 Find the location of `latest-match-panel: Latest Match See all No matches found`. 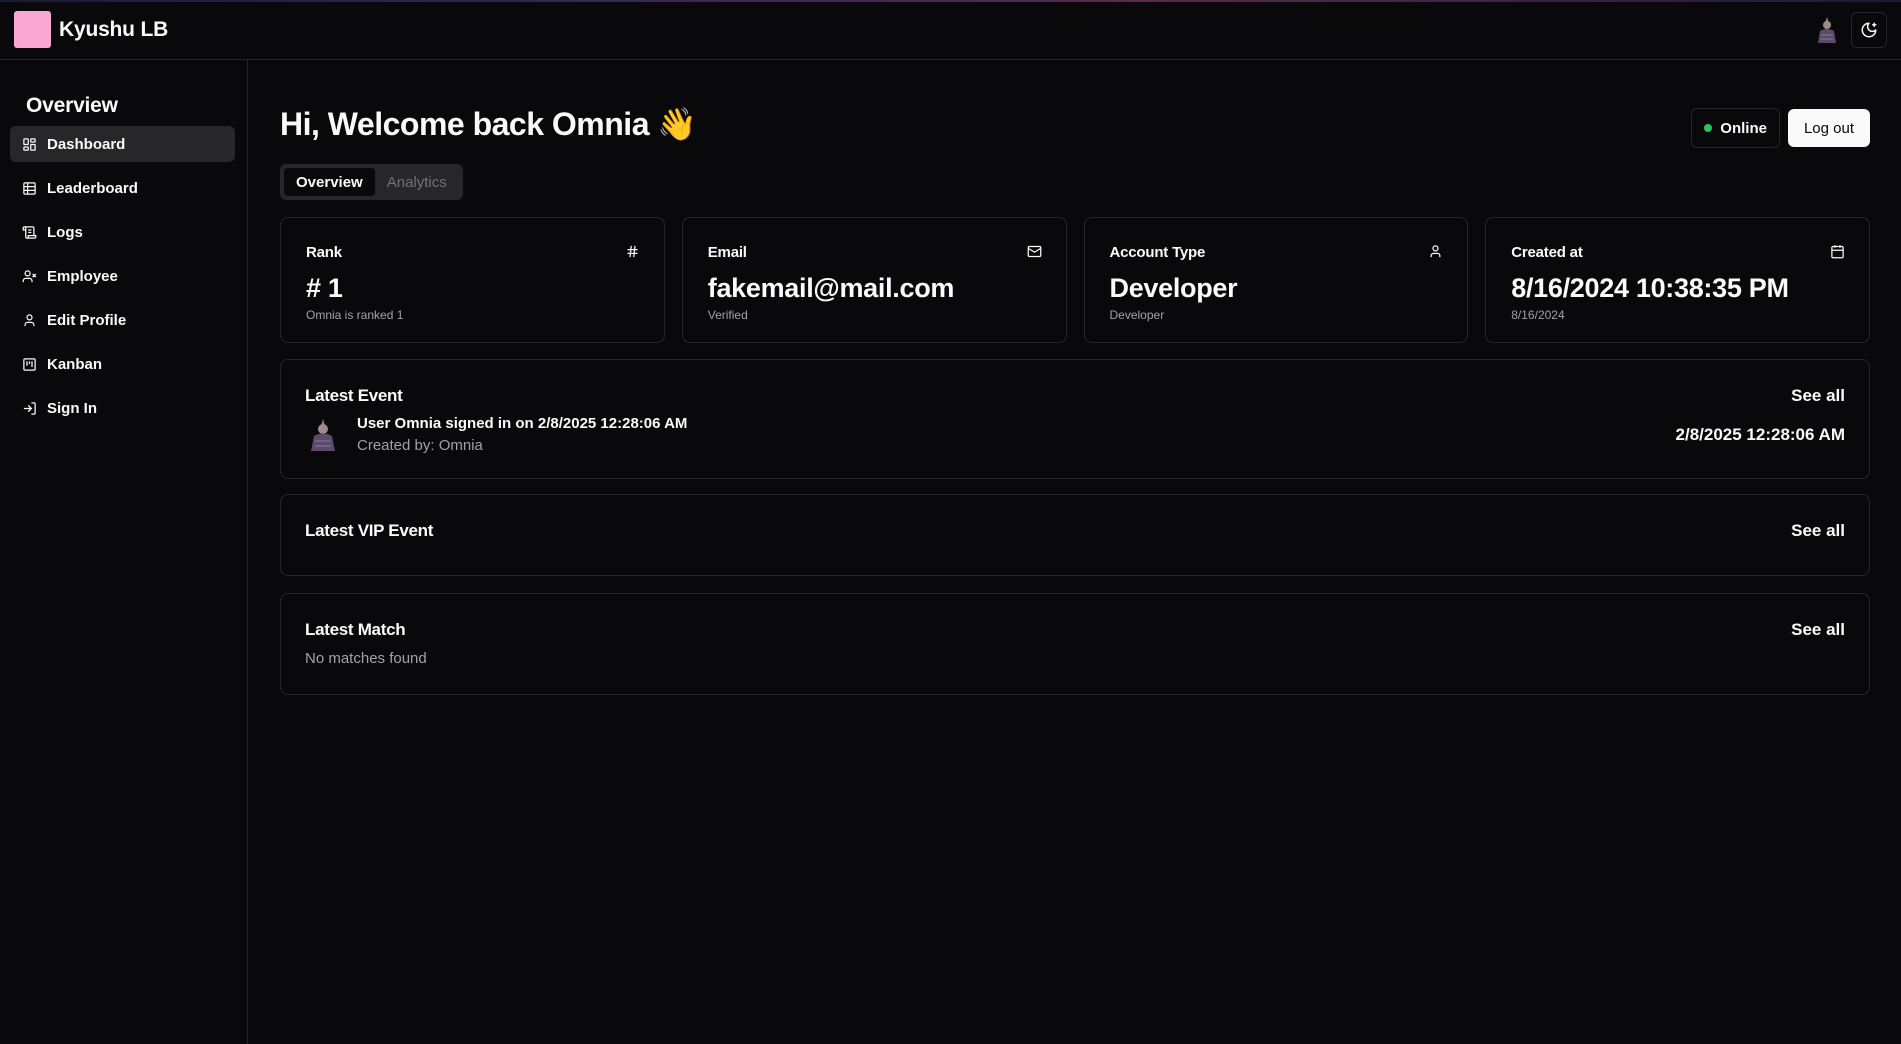

latest-match-panel: Latest Match See all No matches found is located at coordinates (1075, 644).